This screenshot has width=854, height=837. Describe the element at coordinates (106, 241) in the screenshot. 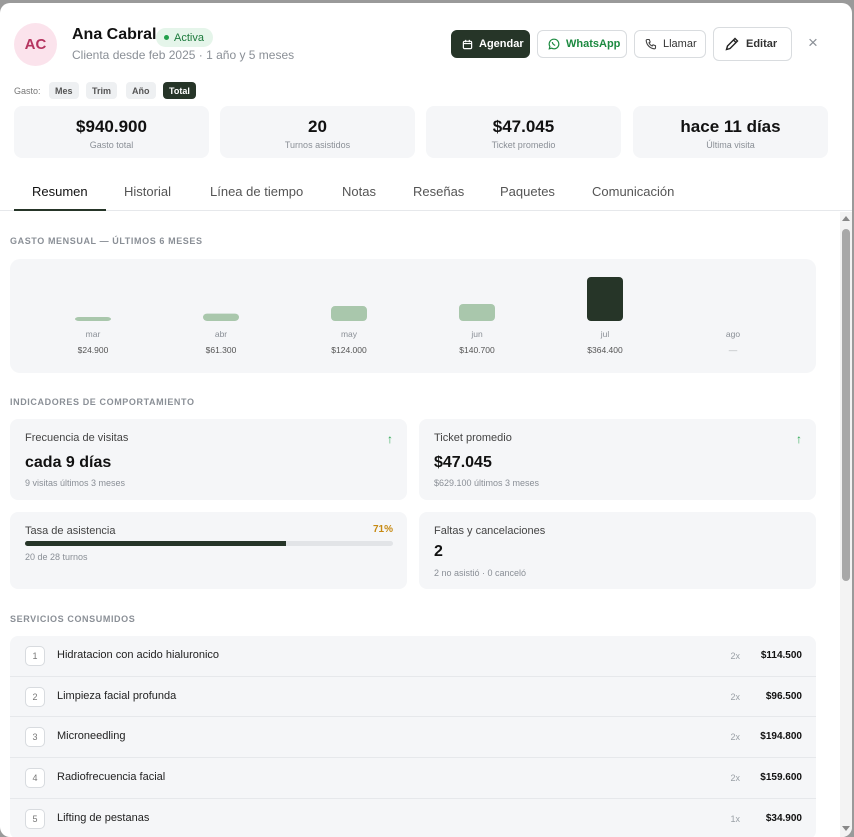

I see `section-title-gasto: GASTO MENSUAL — ÚLTIMOS 6 MESES` at that location.